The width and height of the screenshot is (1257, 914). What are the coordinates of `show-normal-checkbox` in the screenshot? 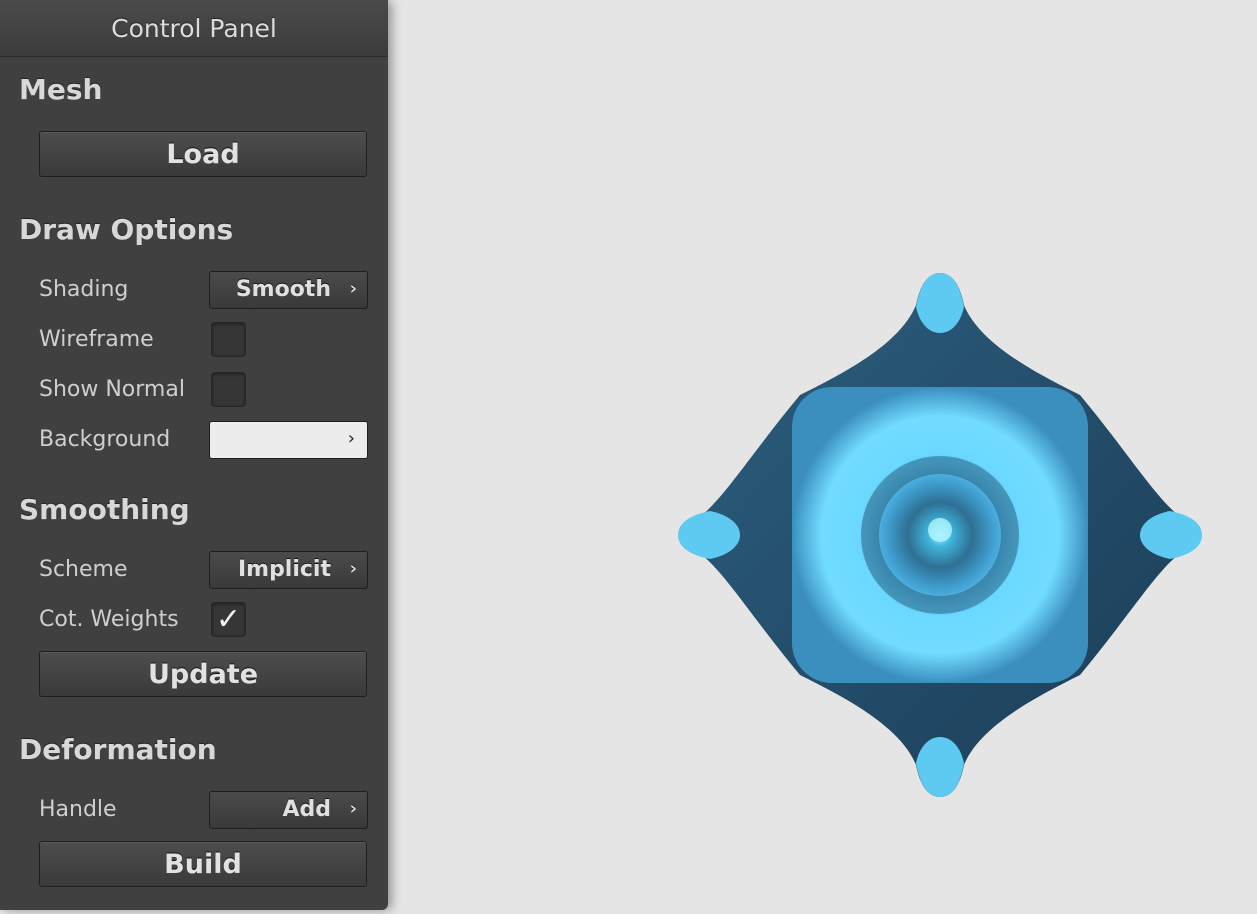 It's located at (228, 389).